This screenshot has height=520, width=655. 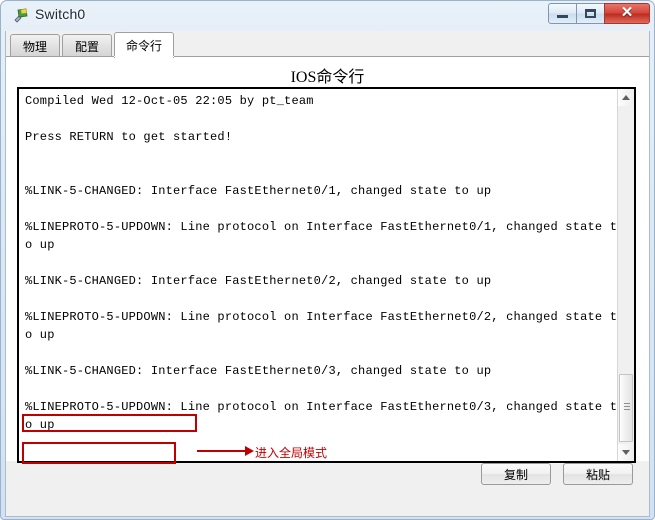 I want to click on annotation-note: 进入全局模式, so click(x=291, y=453).